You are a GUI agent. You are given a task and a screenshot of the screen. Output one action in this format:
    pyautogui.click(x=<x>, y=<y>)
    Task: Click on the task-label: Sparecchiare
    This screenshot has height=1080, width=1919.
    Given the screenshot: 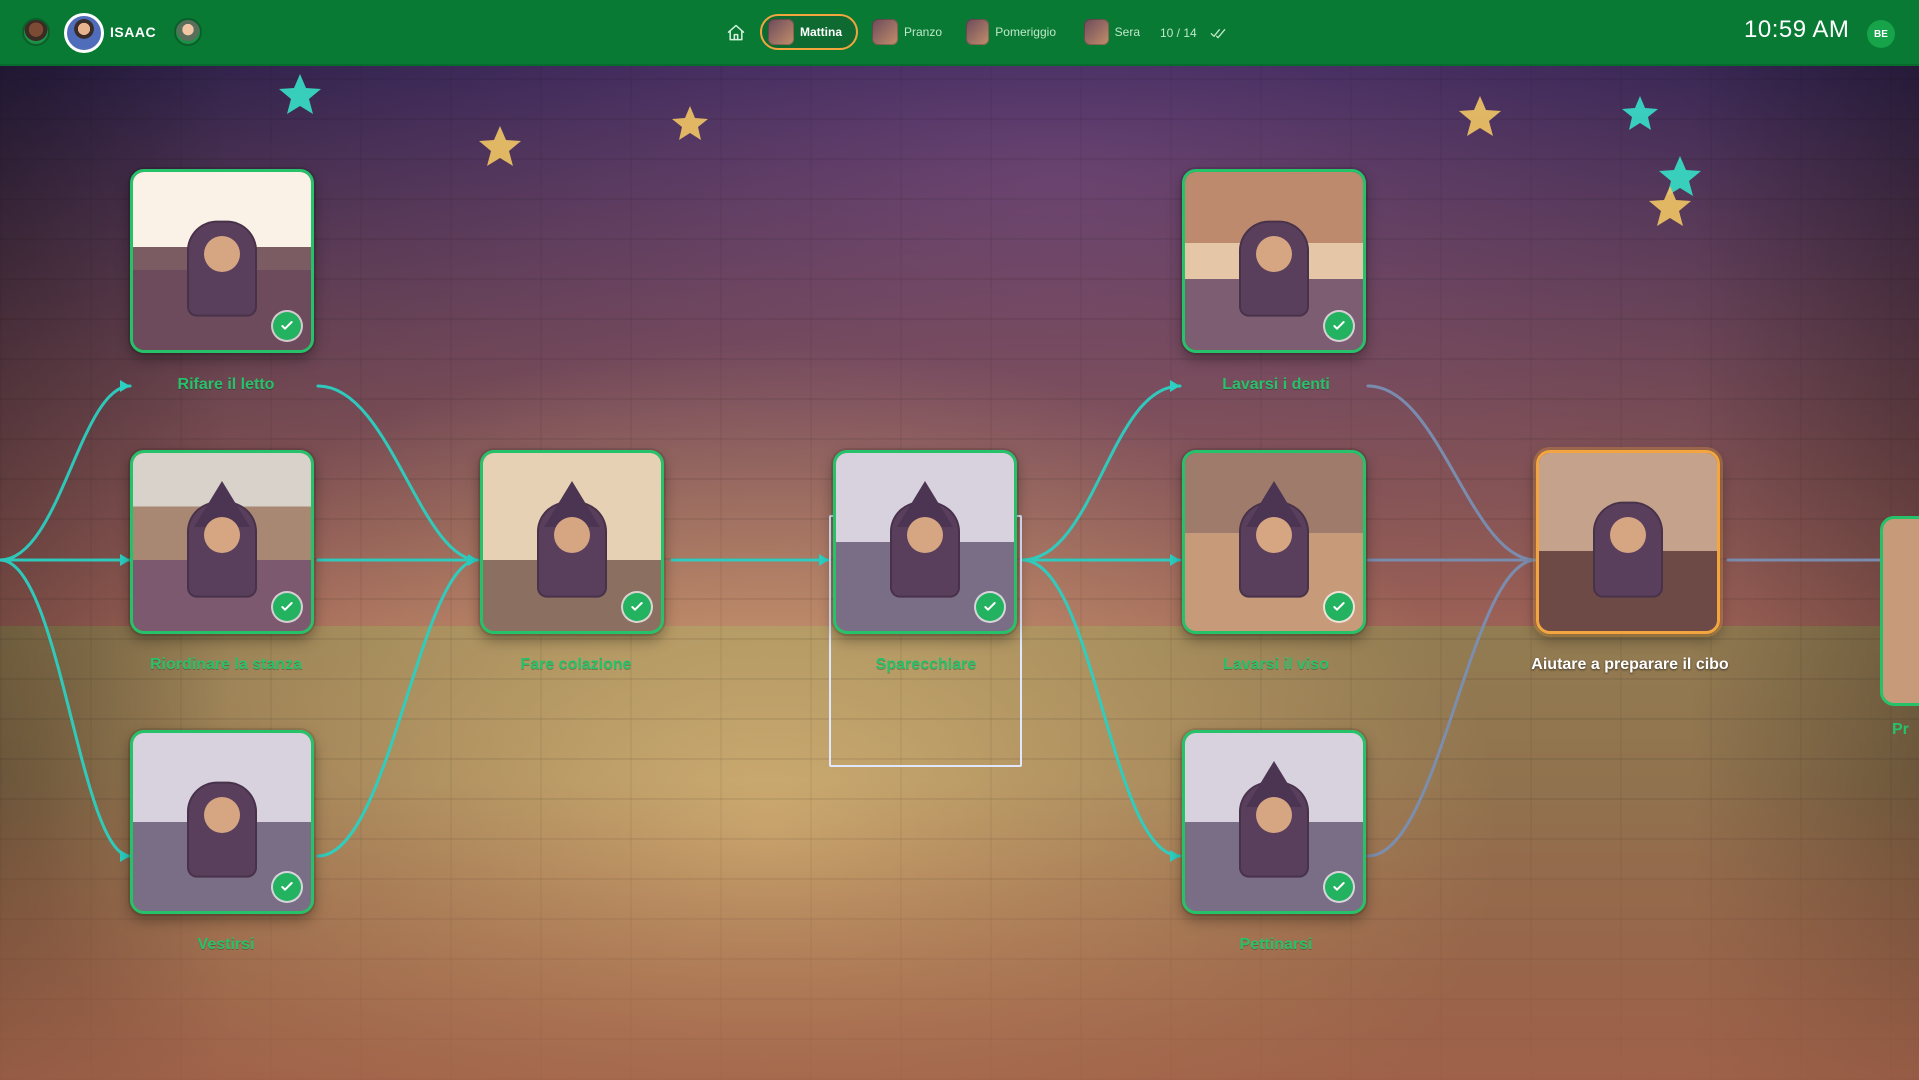 What is the action you would take?
    pyautogui.click(x=926, y=664)
    